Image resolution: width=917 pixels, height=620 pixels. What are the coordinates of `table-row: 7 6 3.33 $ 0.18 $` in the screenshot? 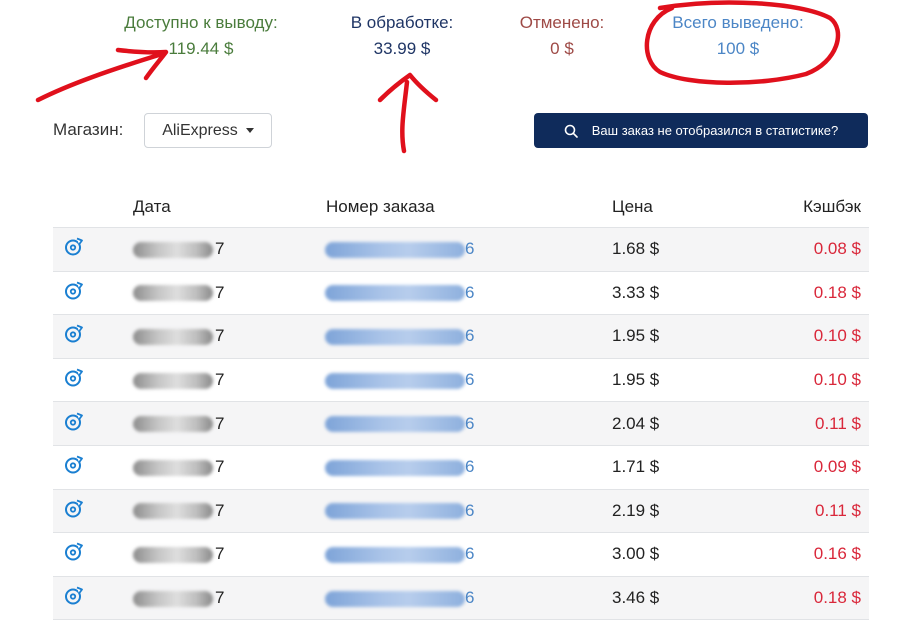 It's located at (461, 294).